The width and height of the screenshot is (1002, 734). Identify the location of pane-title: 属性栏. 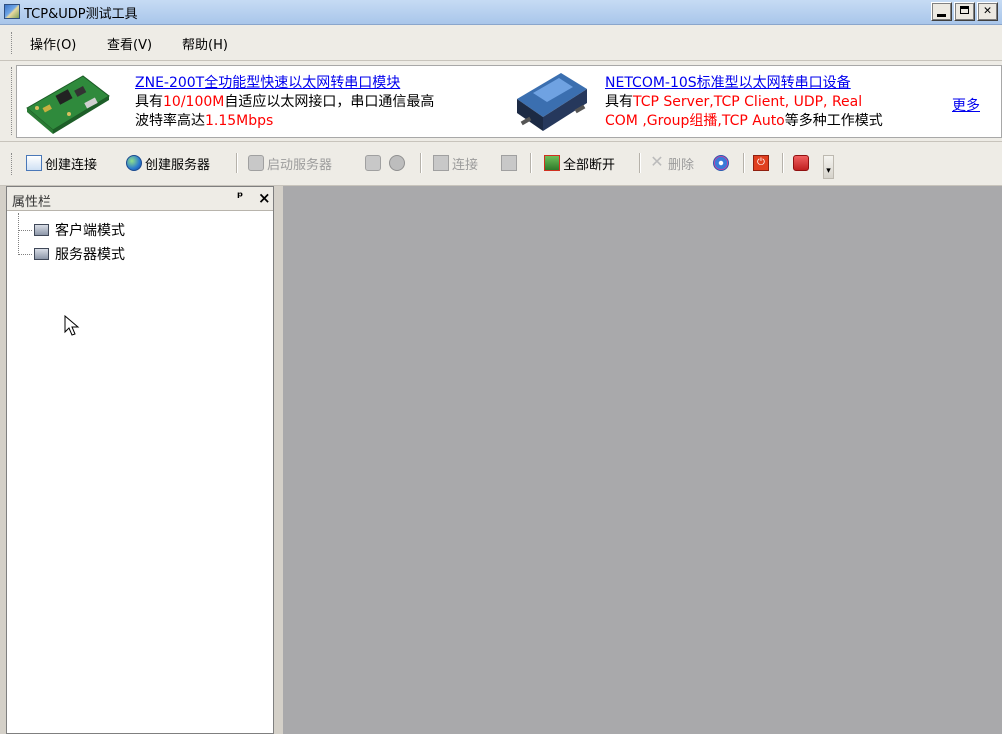
(32, 202).